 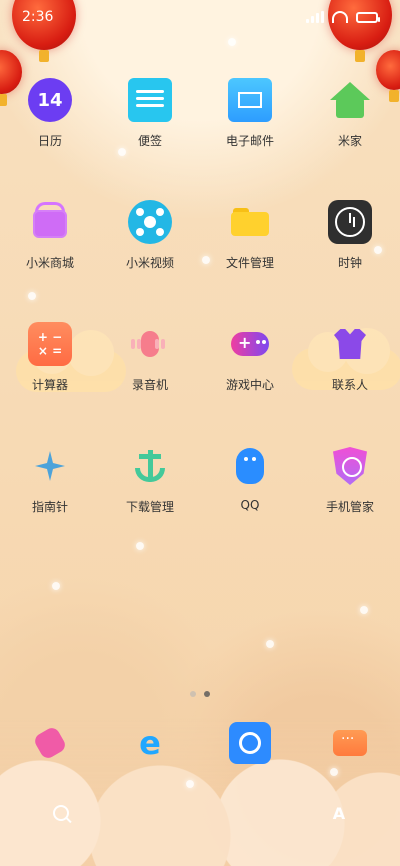 What do you see at coordinates (200, 694) in the screenshot?
I see `page-indicator` at bounding box center [200, 694].